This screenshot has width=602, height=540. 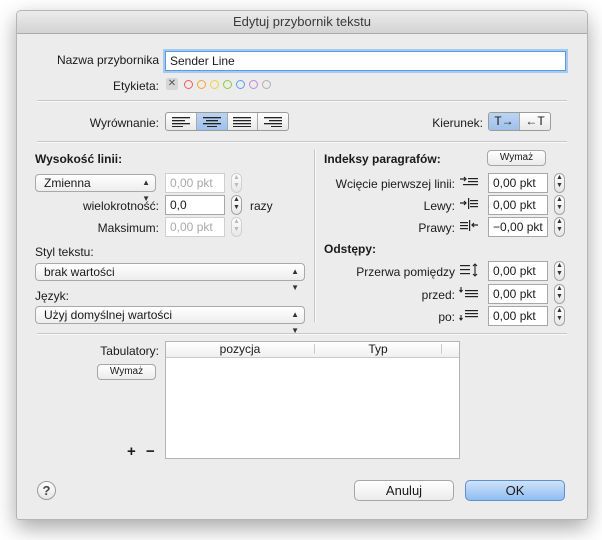 I want to click on after-stepper: ▲ ▼, so click(x=559, y=316).